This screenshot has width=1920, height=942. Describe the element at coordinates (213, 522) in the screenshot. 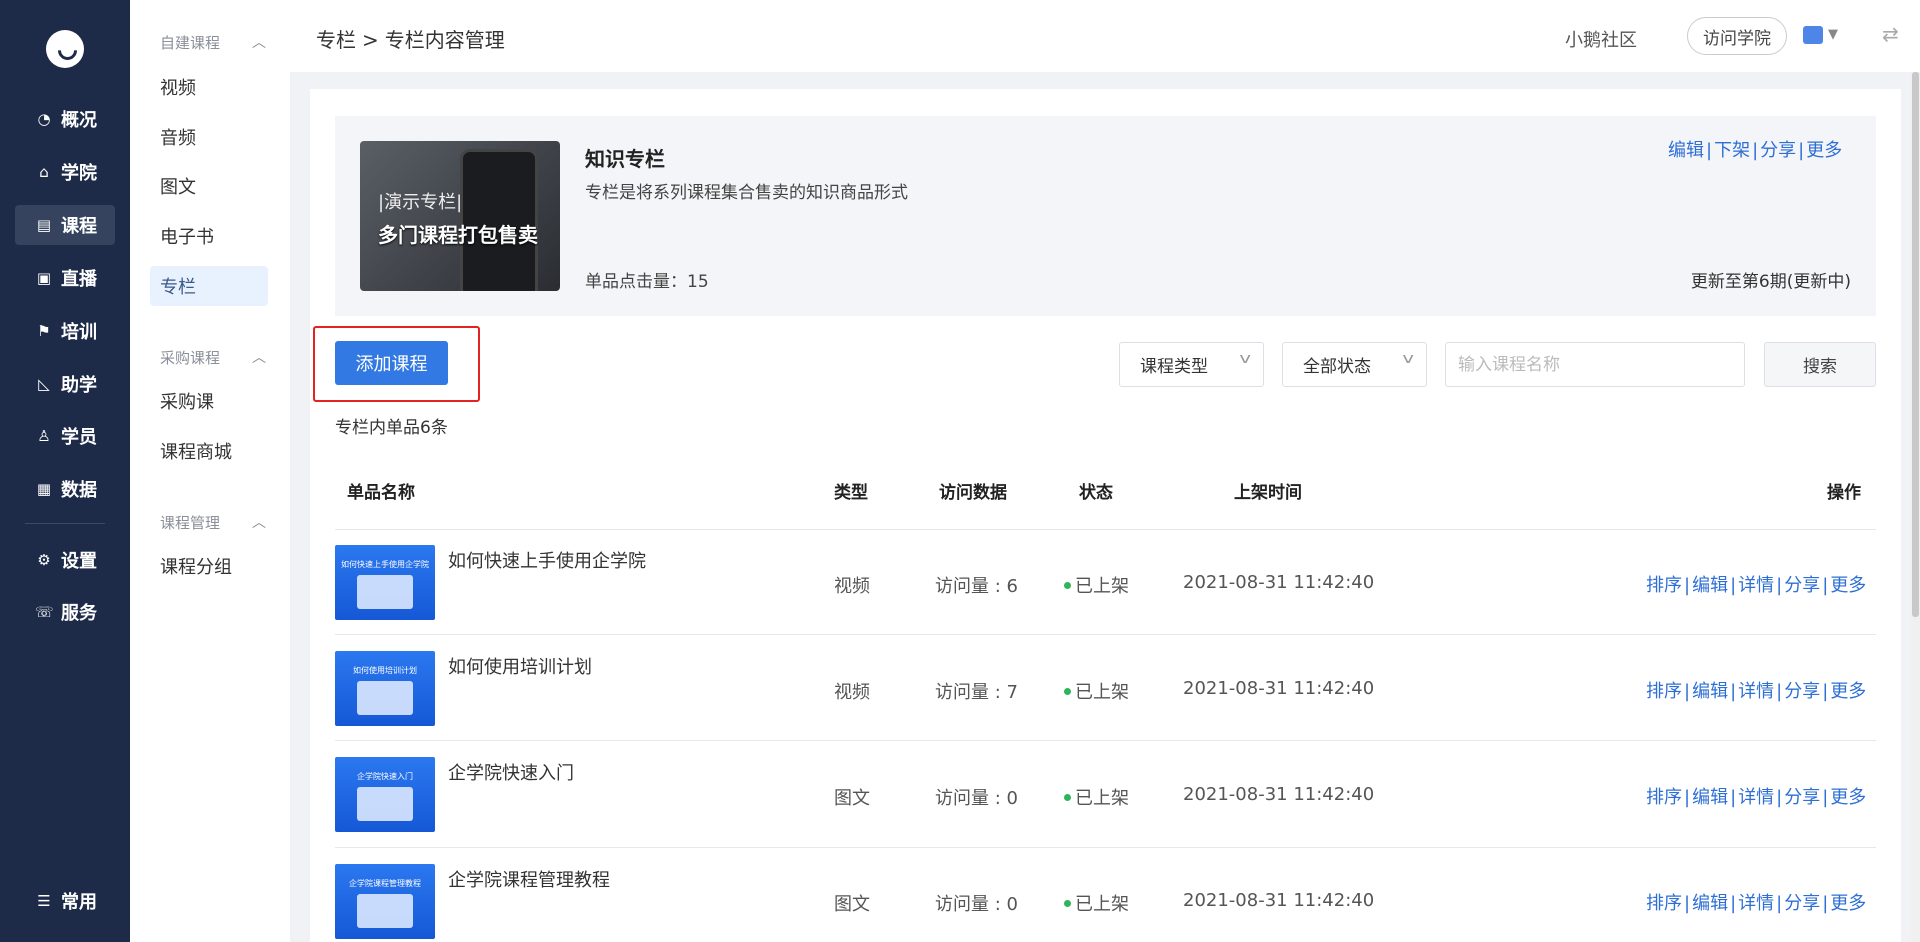

I see `group-course-management: 课程管理 ︿` at that location.